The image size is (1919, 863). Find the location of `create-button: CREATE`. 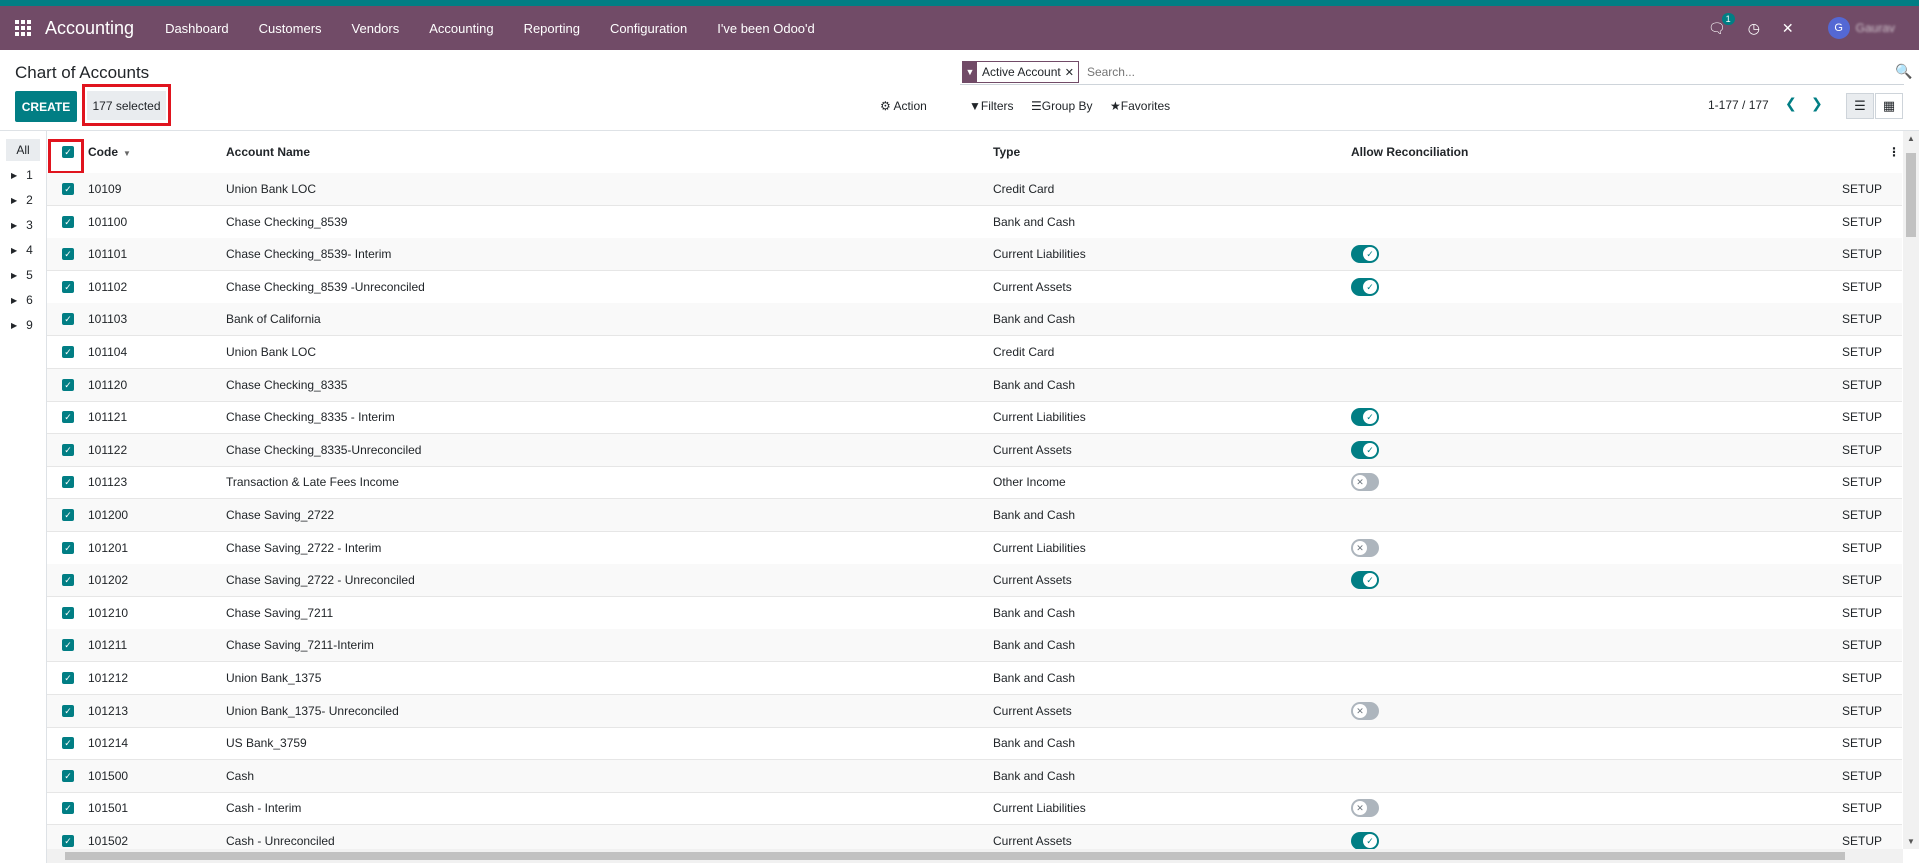

create-button: CREATE is located at coordinates (46, 106).